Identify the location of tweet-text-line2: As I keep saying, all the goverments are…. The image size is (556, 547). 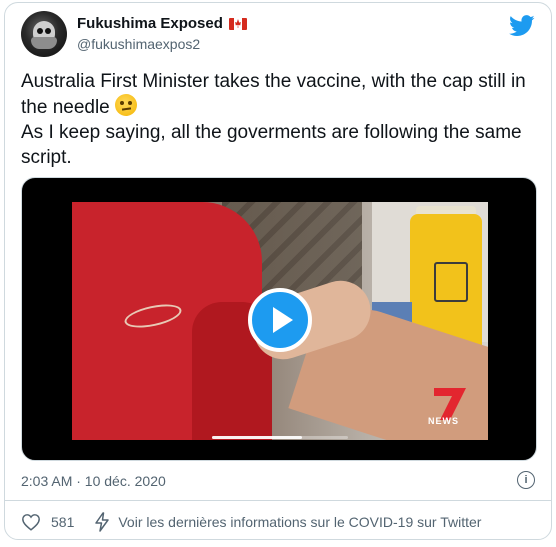
(271, 145).